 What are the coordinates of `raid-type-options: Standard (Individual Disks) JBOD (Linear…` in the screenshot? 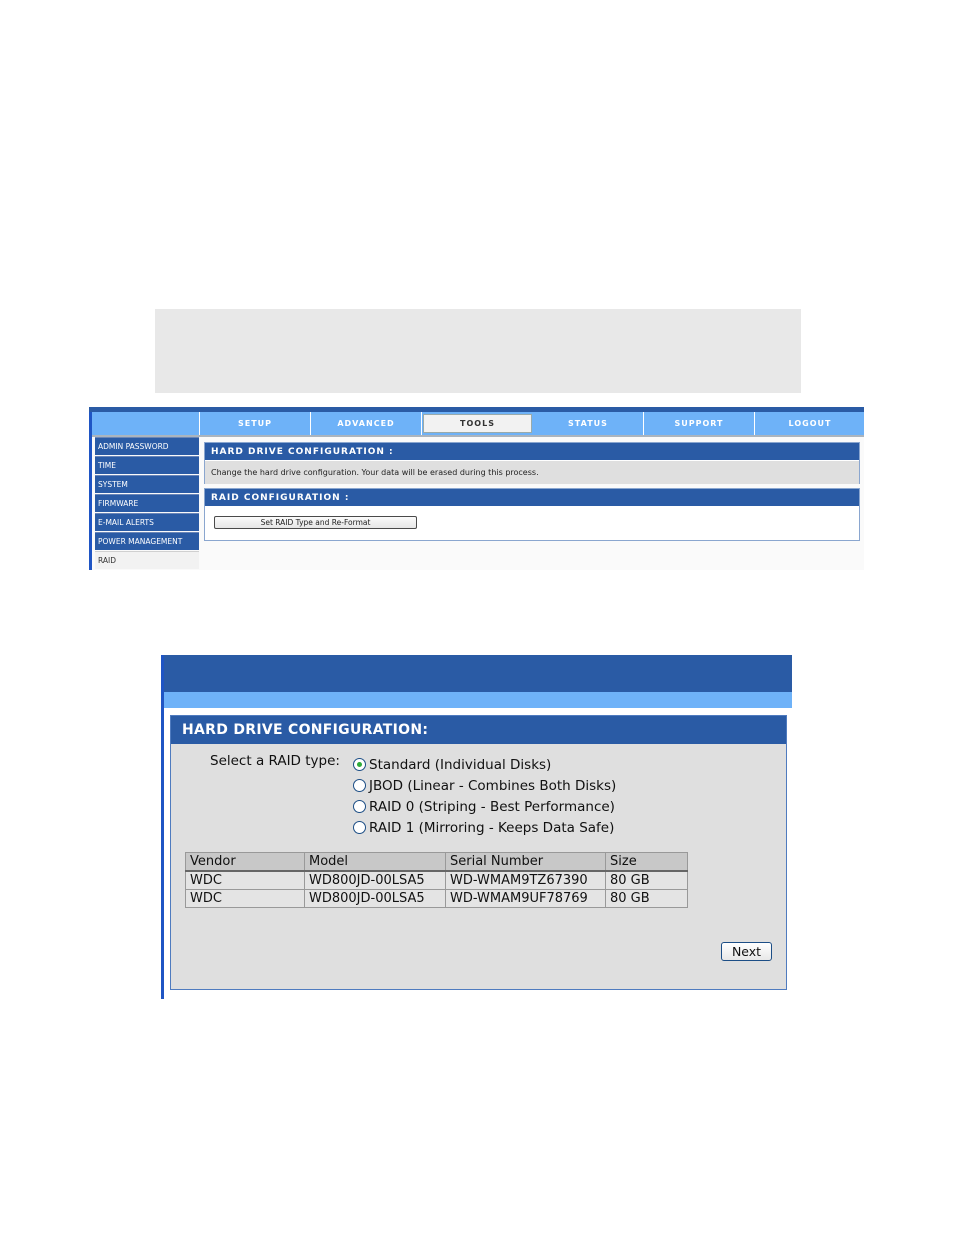 It's located at (484, 796).